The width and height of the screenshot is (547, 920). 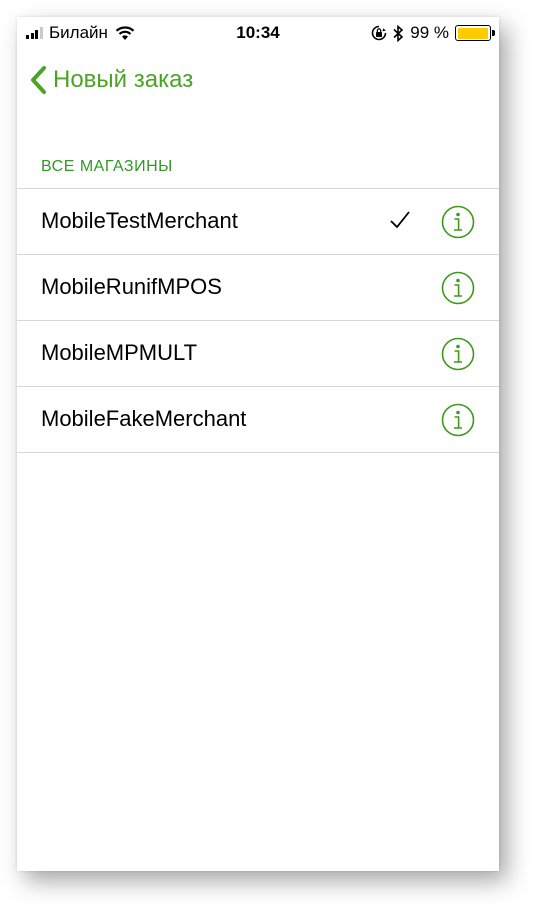 I want to click on merchant-name: MobileFakeMerchant, so click(x=144, y=418).